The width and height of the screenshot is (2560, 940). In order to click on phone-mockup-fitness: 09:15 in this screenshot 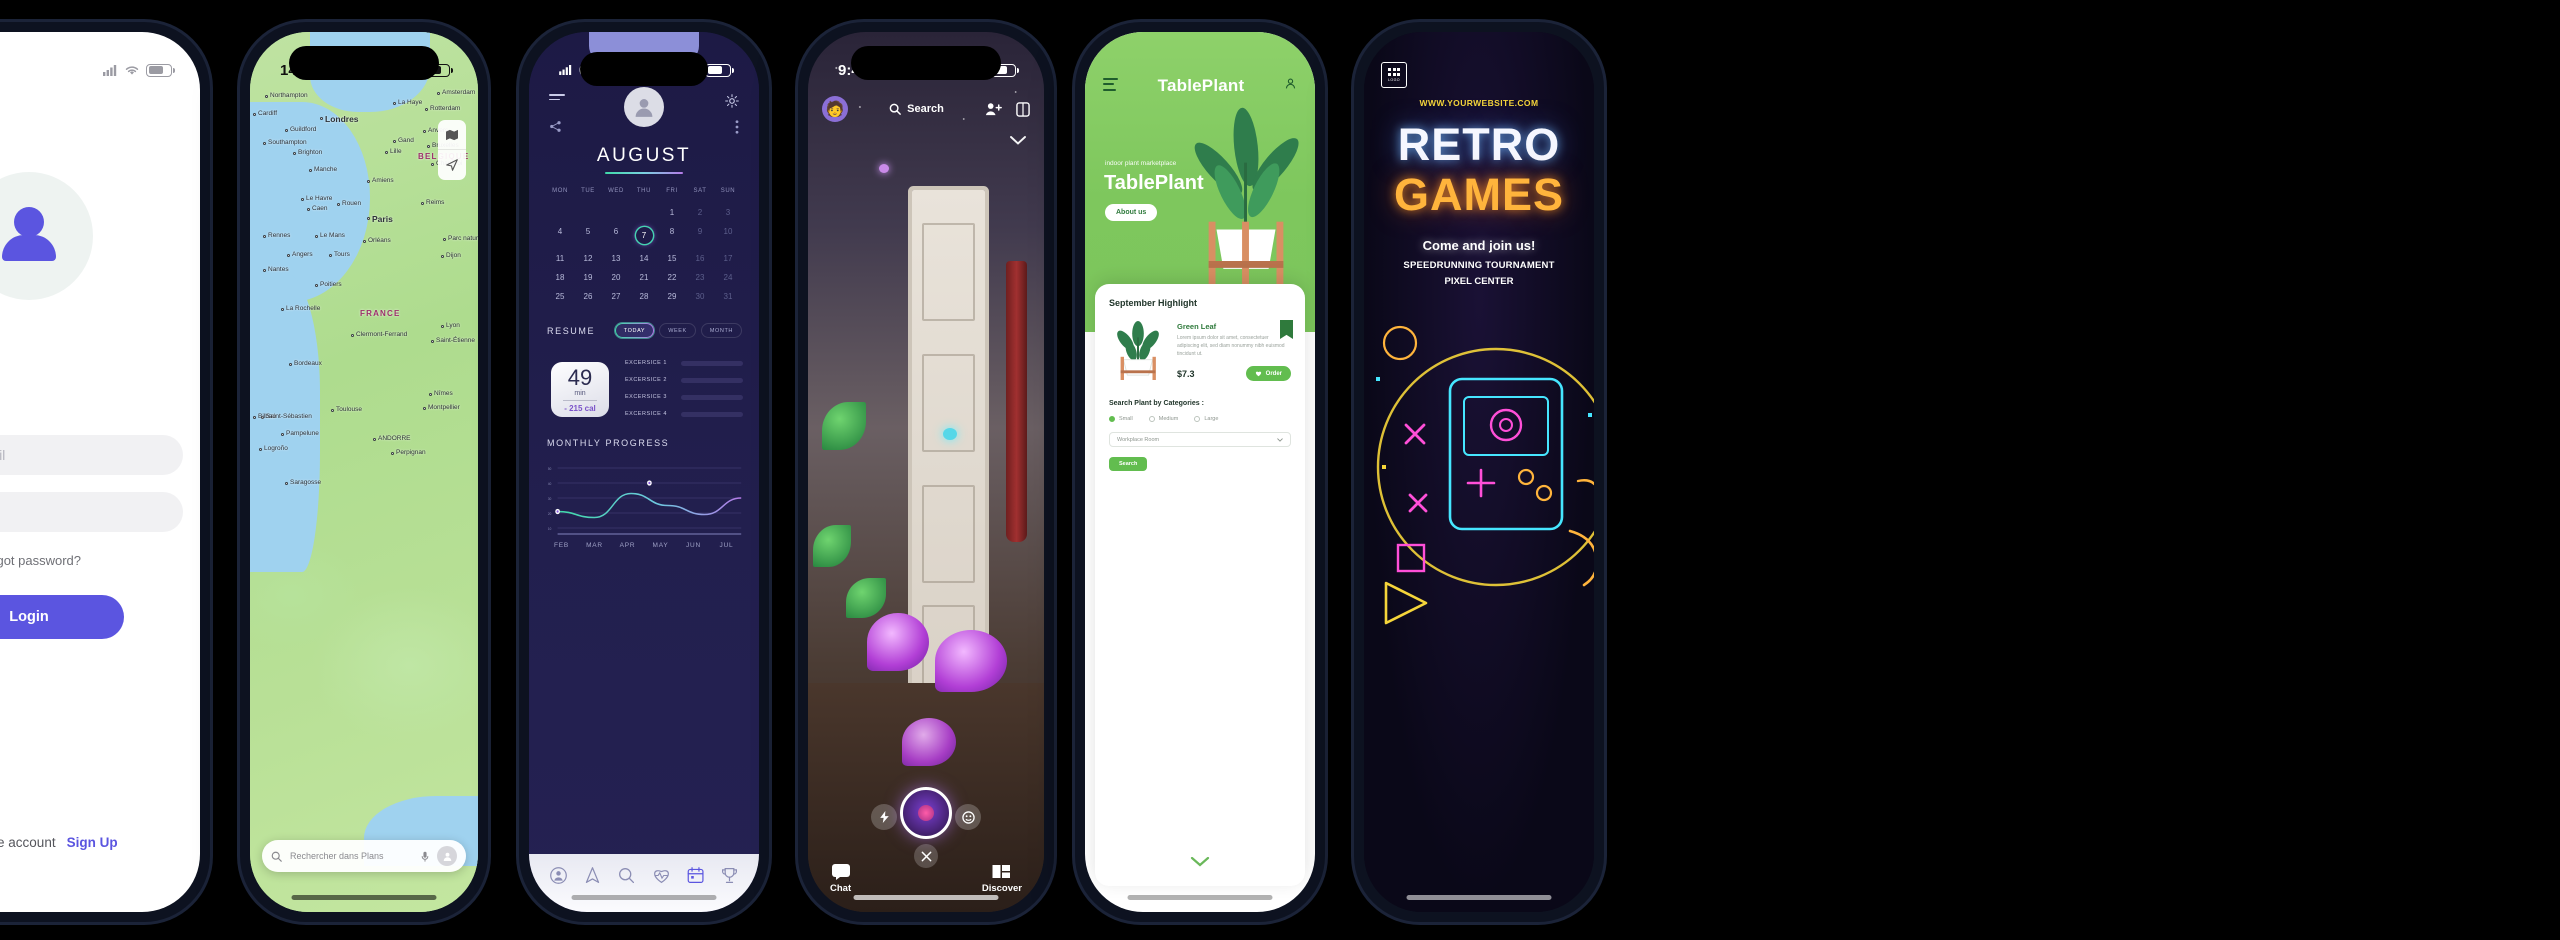, I will do `click(644, 472)`.